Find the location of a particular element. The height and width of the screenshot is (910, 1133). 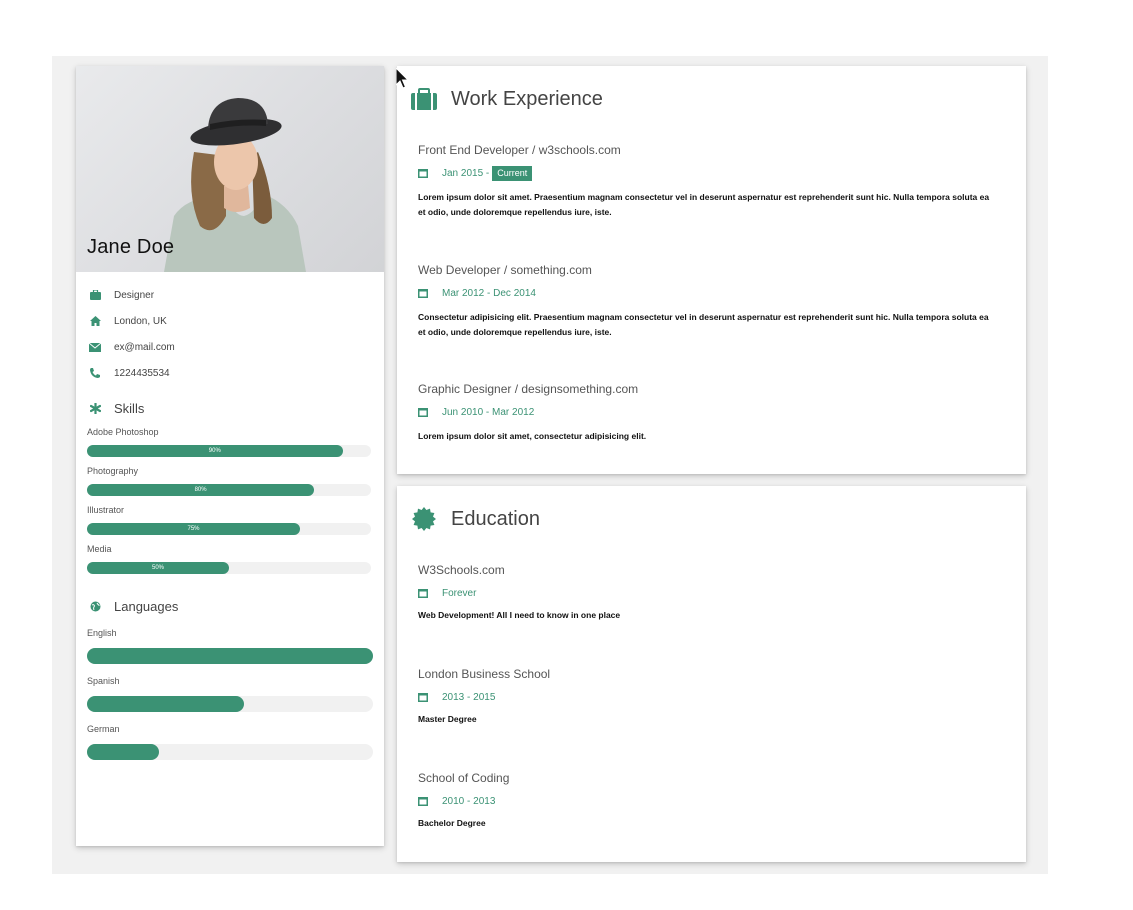

work-entry-date-text: Jun 2010 - Mar 2012 is located at coordinates (488, 412).